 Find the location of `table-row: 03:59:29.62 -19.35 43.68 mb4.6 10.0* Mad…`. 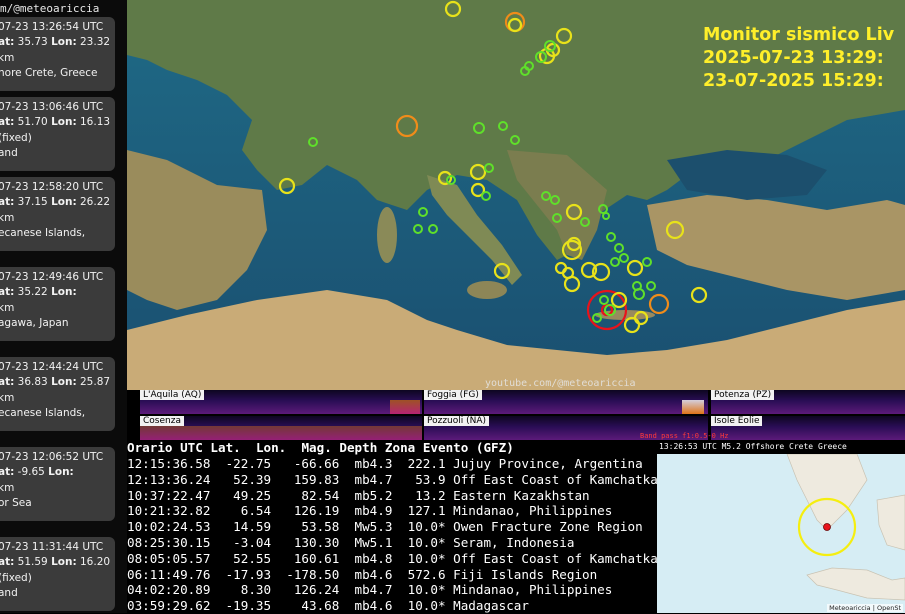

table-row: 03:59:29.62 -19.35 43.68 mb4.6 10.0* Mad… is located at coordinates (328, 606).